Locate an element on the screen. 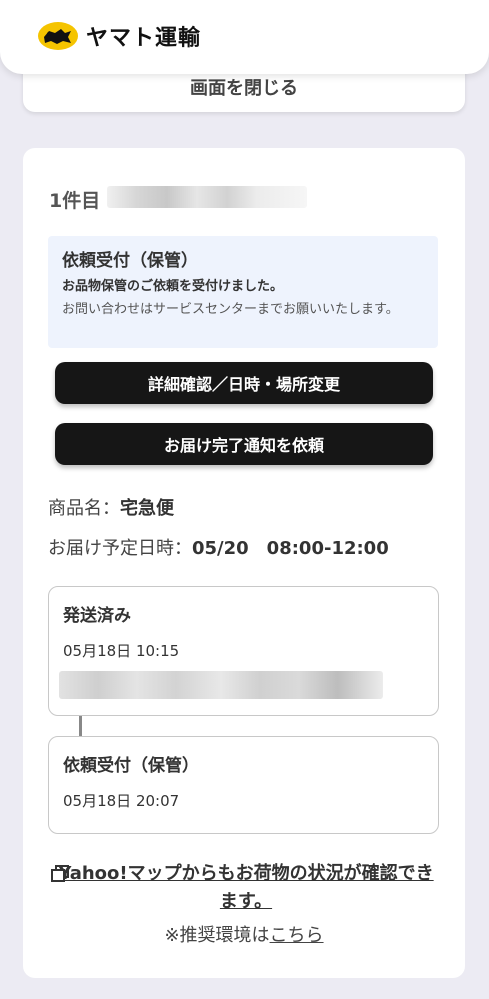  yahoo-map-section: Yahoo!マップからもお荷物の状況が確認できます。 is located at coordinates (246, 888).